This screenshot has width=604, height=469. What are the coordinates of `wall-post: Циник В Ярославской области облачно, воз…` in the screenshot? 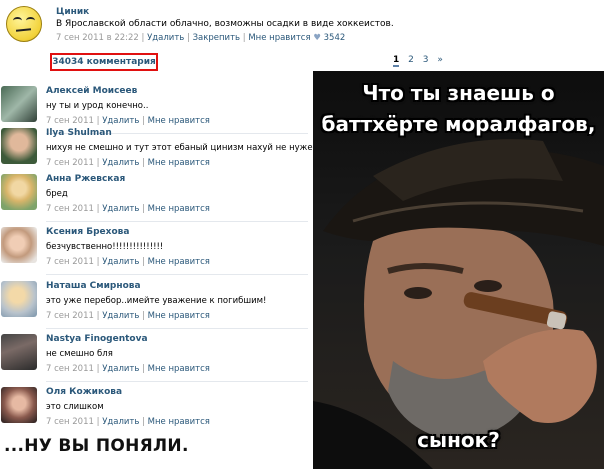 It's located at (302, 26).